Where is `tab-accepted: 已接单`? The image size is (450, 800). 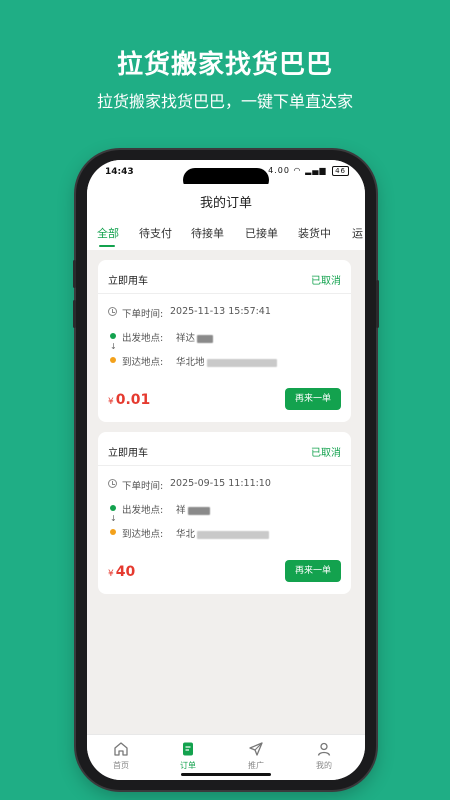 tab-accepted: 已接单 is located at coordinates (261, 233).